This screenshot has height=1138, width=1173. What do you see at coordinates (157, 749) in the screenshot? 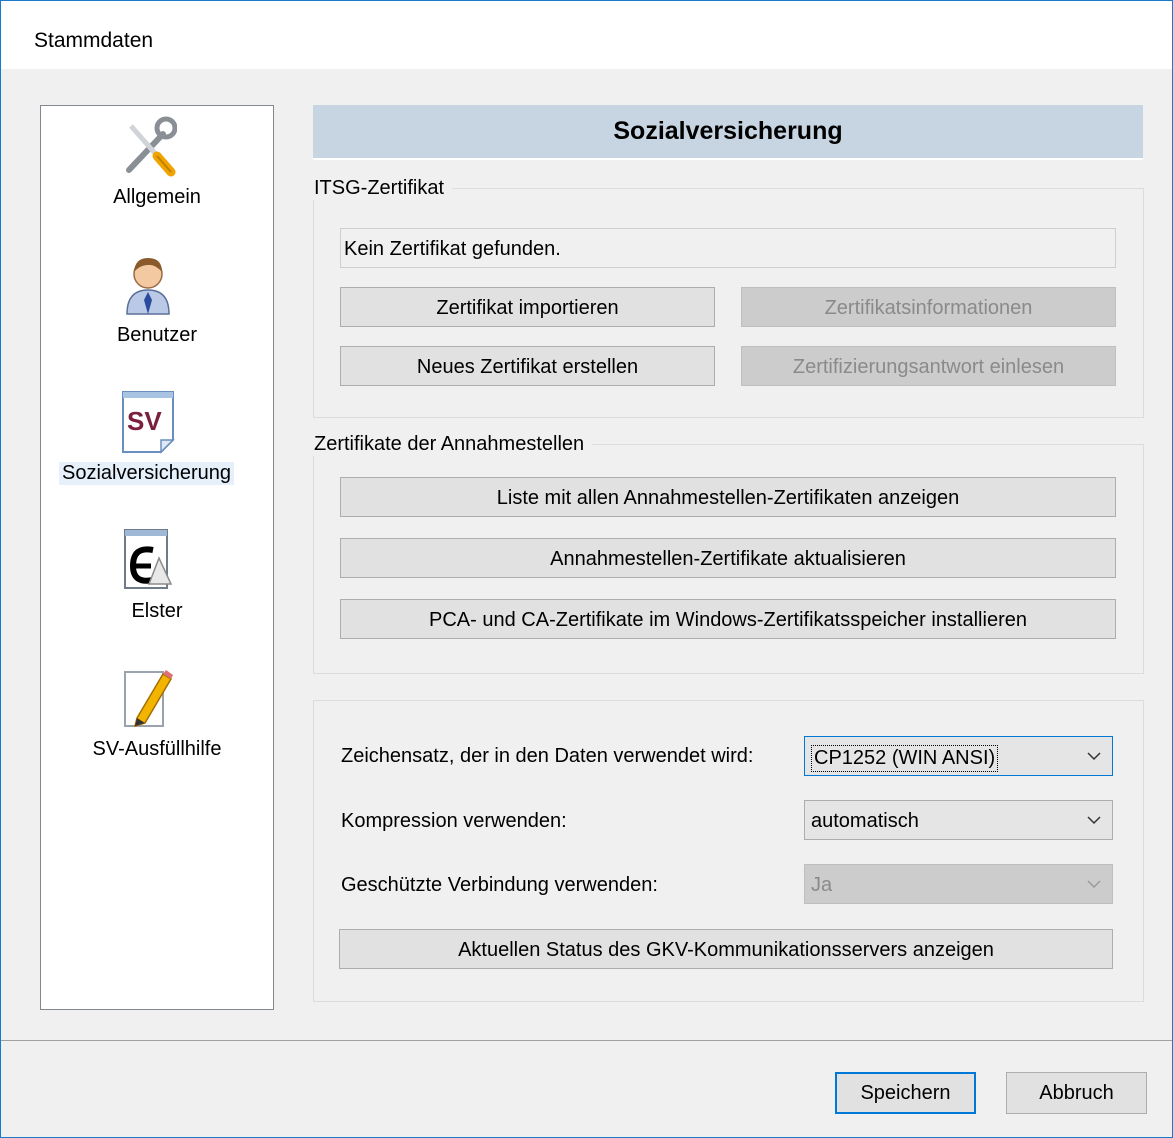
I see `sidebar-item-label: SV-Ausfüllhilfe` at bounding box center [157, 749].